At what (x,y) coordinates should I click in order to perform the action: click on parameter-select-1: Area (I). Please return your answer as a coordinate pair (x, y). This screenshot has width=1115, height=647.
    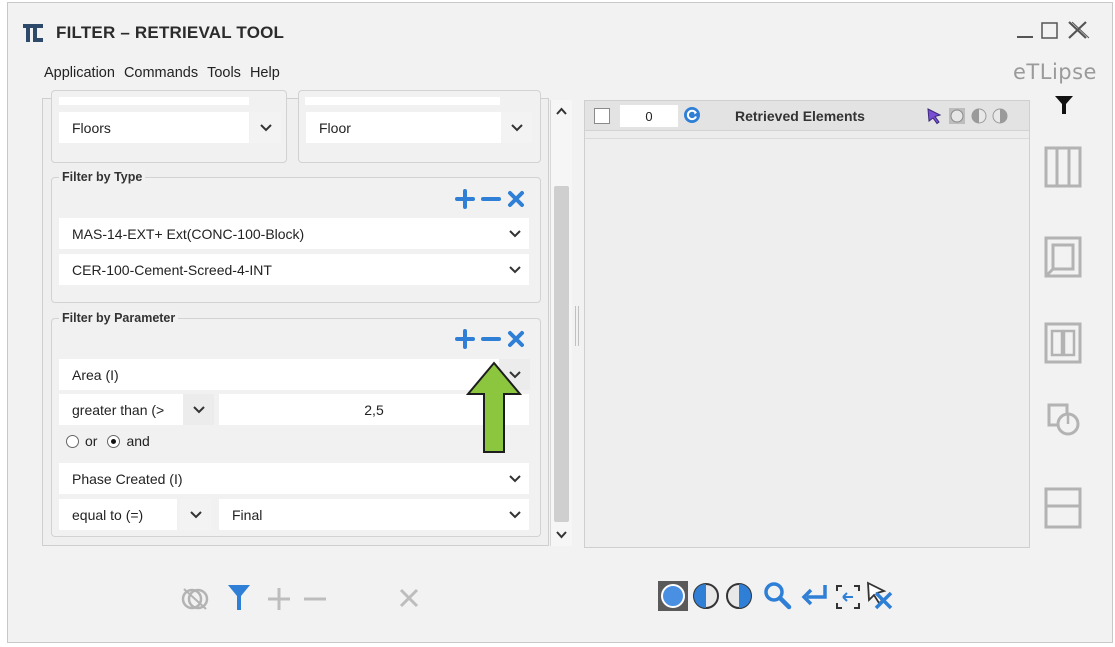
    Looking at the image, I should click on (294, 374).